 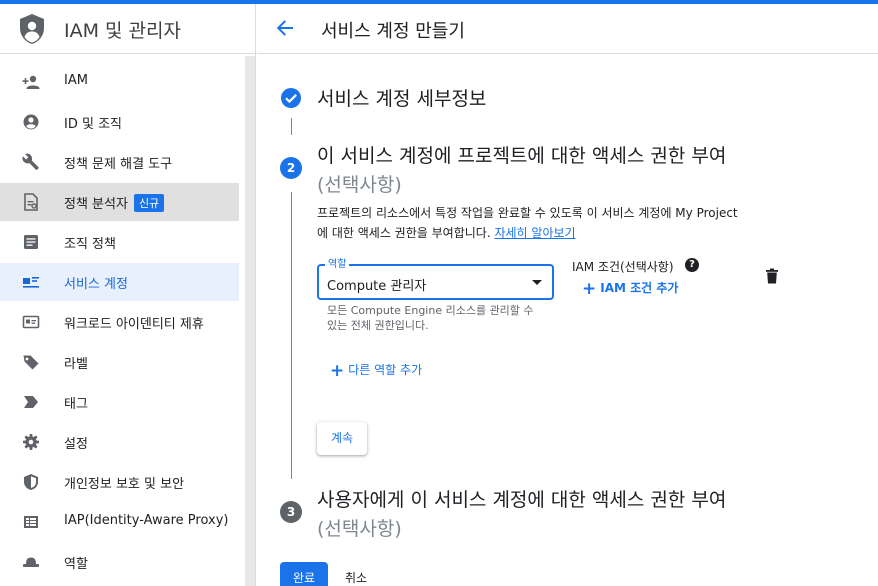 I want to click on sidebar-item-identity-org: ID 및 조직, so click(x=119, y=122).